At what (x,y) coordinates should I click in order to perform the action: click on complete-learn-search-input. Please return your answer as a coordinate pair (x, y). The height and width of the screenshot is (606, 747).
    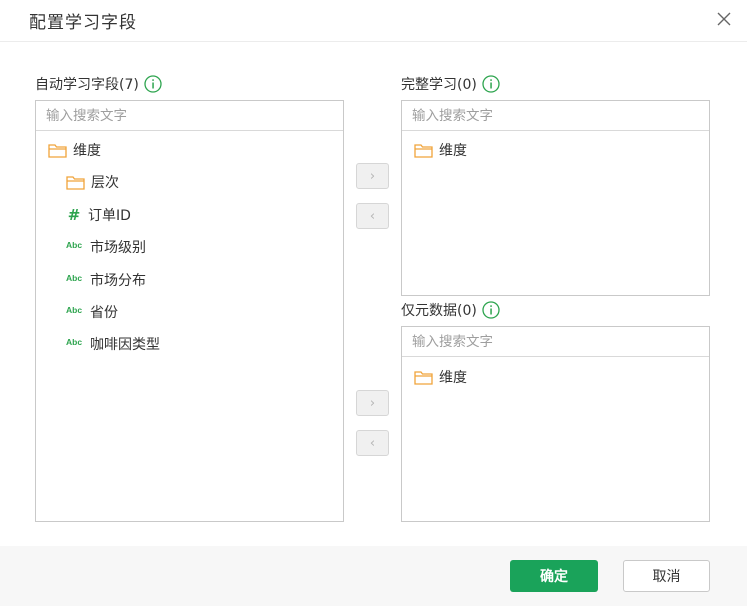
    Looking at the image, I should click on (560, 115).